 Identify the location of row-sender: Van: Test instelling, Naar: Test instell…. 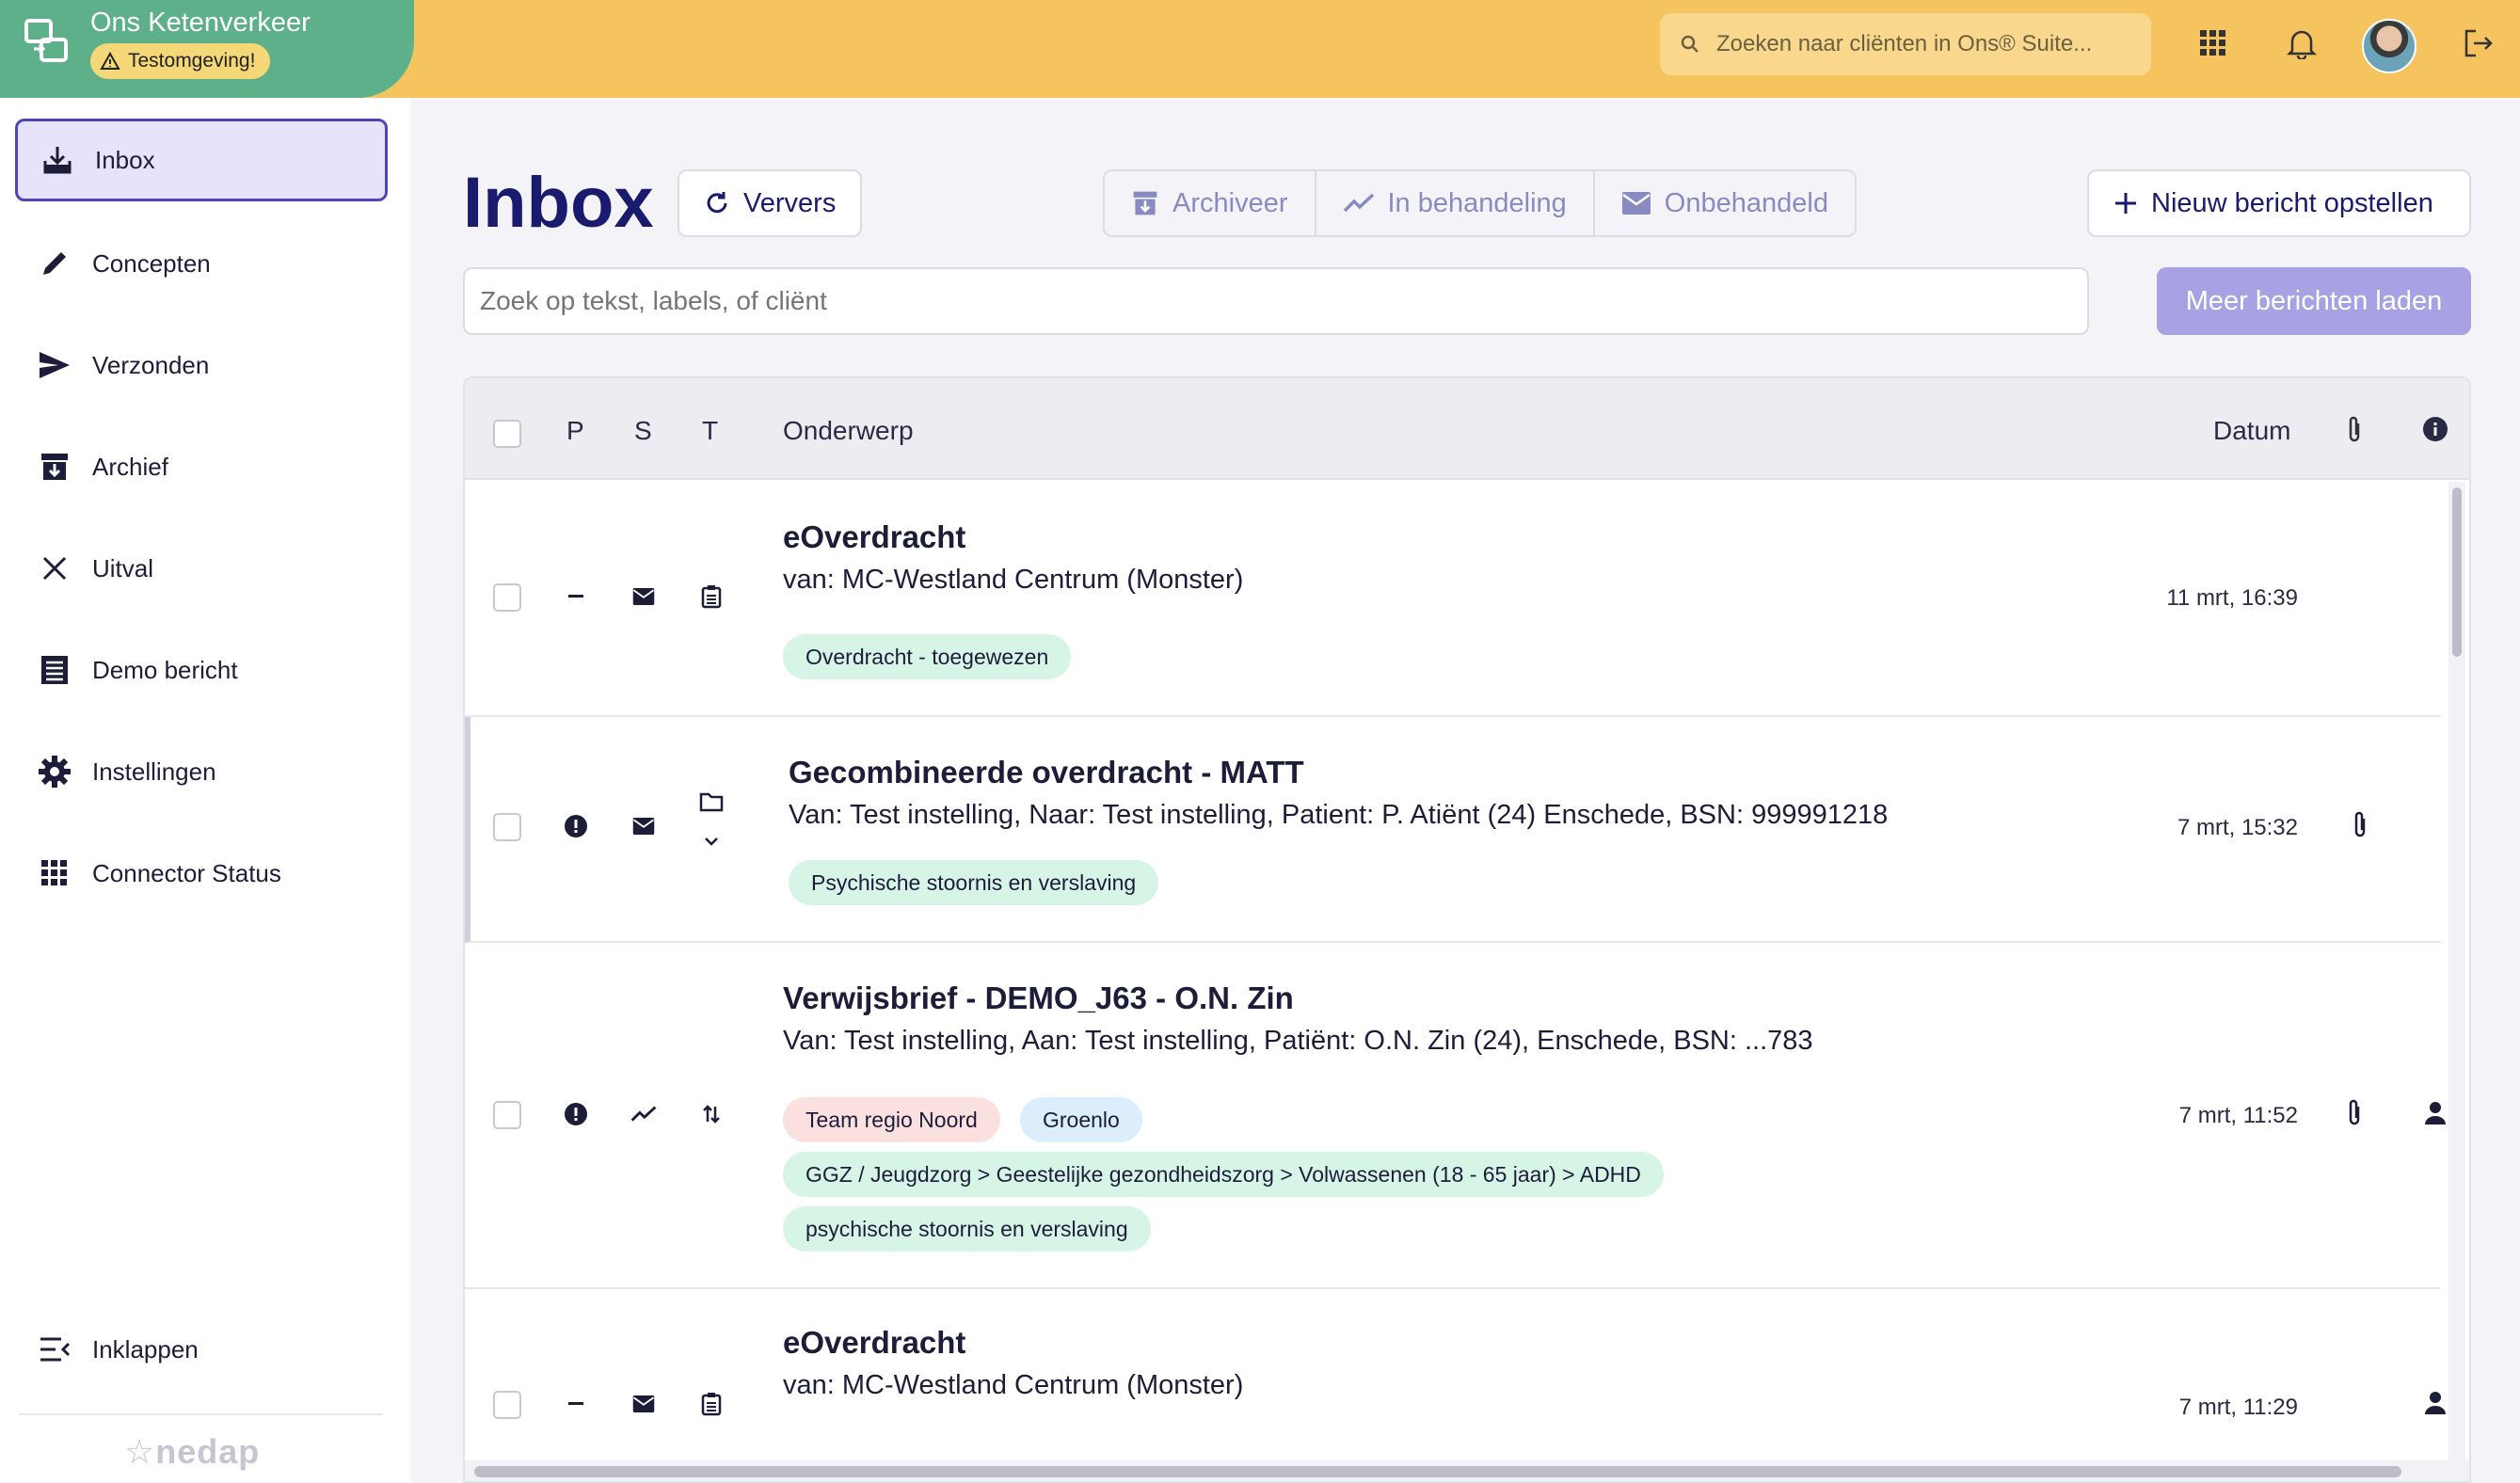
(1339, 815).